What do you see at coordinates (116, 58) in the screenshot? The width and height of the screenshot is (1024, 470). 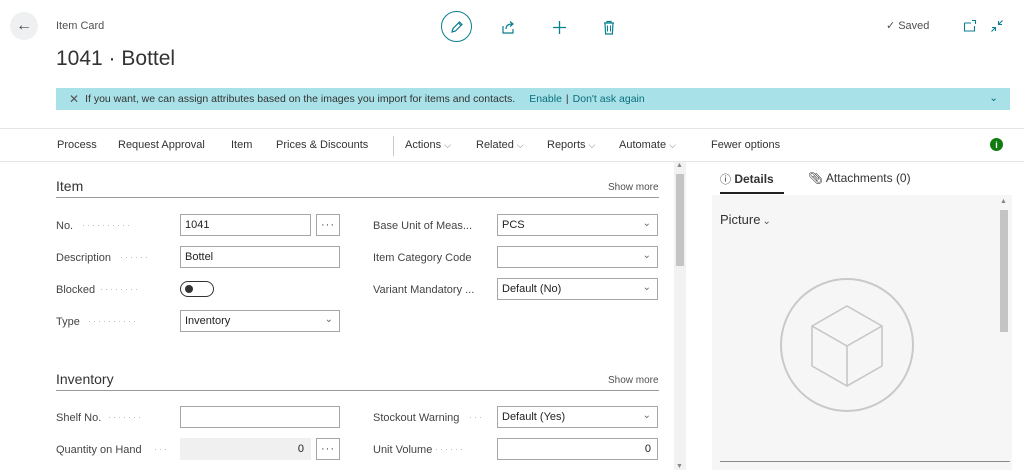 I see `page-title: 1041 · Bottel` at bounding box center [116, 58].